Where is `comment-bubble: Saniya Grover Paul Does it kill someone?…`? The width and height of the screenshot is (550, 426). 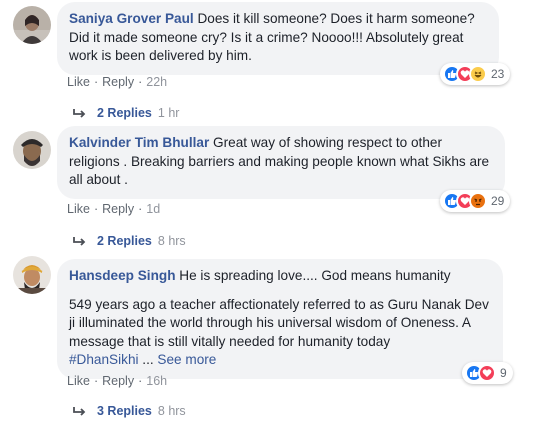 comment-bubble: Saniya Grover Paul Does it kill someone?… is located at coordinates (278, 38).